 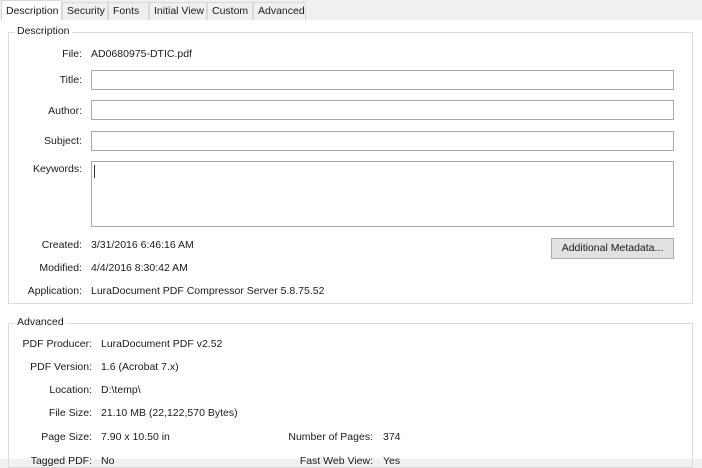 What do you see at coordinates (94, 171) in the screenshot?
I see `text-caret` at bounding box center [94, 171].